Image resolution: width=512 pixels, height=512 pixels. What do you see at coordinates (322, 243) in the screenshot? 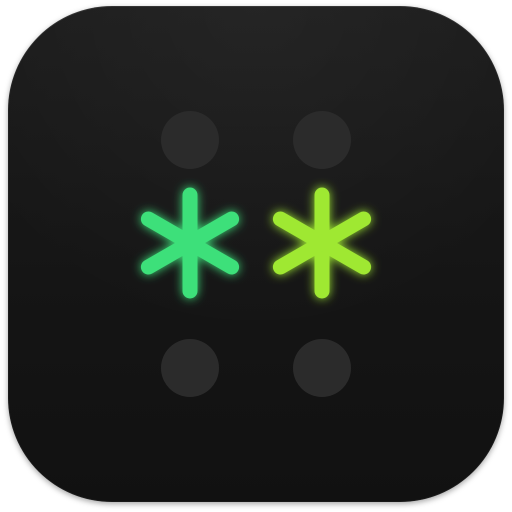
I see `asterisk-lime-icon` at bounding box center [322, 243].